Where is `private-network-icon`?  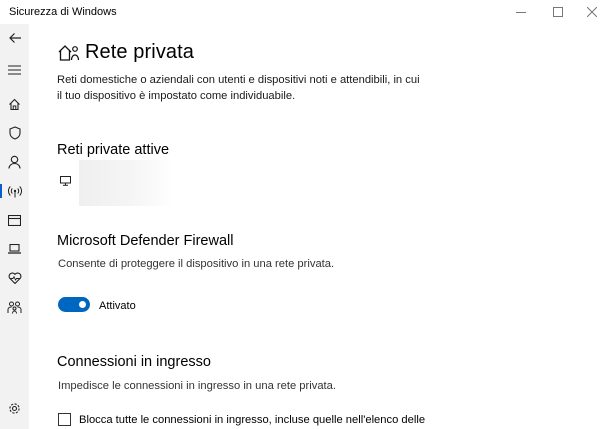 private-network-icon is located at coordinates (69, 53).